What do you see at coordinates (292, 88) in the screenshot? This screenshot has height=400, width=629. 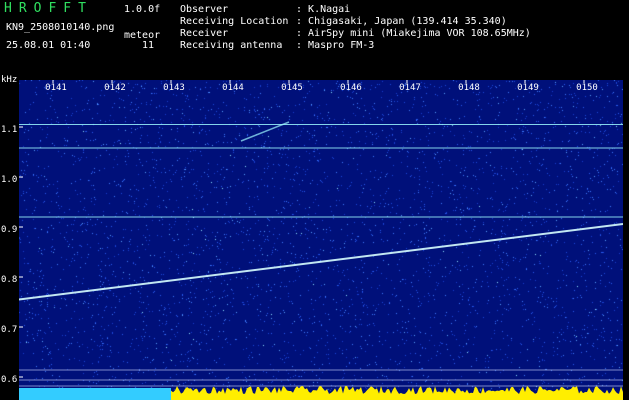 I see `time-tick-label: 0145` at bounding box center [292, 88].